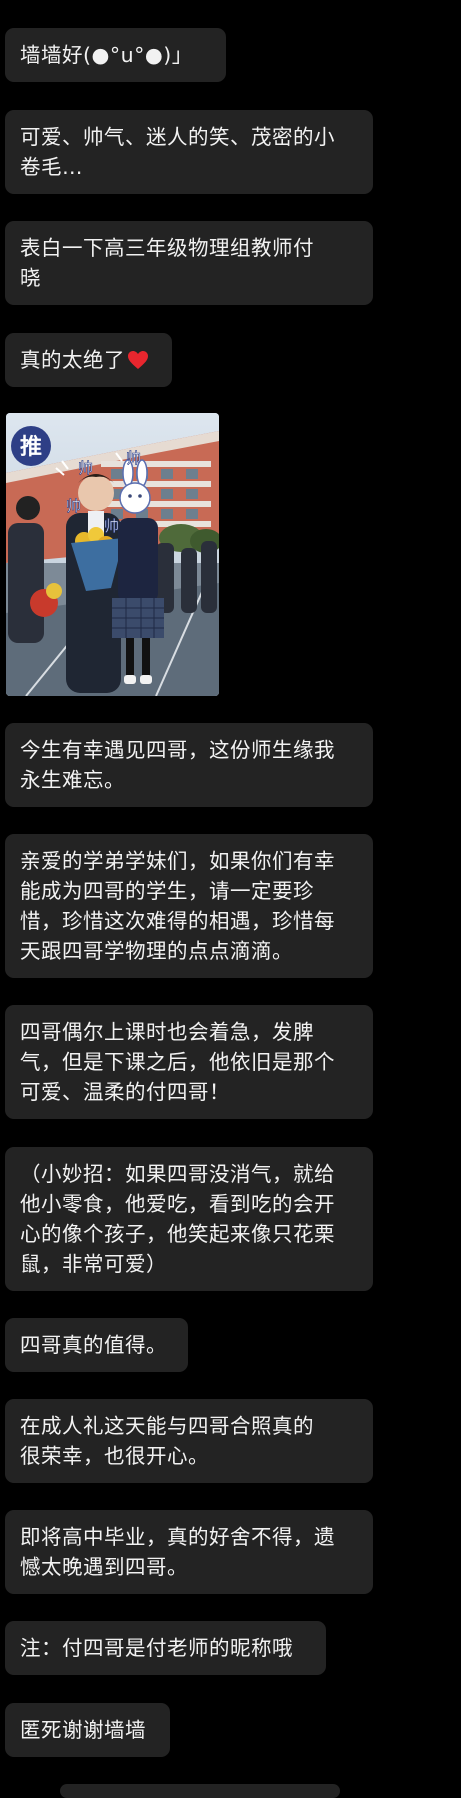  I want to click on shared-photo: 推 帅 帅 帅 帅, so click(112, 554).